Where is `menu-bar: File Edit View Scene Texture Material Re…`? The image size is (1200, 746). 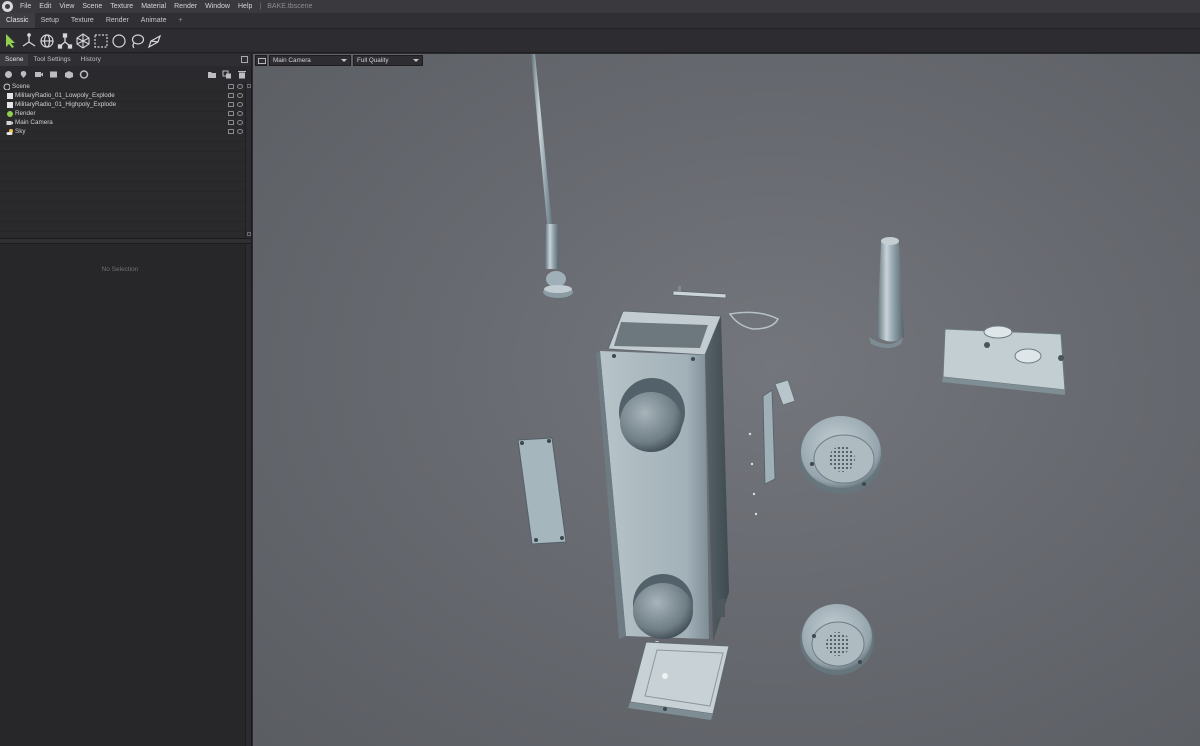 menu-bar: File Edit View Scene Texture Material Re… is located at coordinates (600, 6).